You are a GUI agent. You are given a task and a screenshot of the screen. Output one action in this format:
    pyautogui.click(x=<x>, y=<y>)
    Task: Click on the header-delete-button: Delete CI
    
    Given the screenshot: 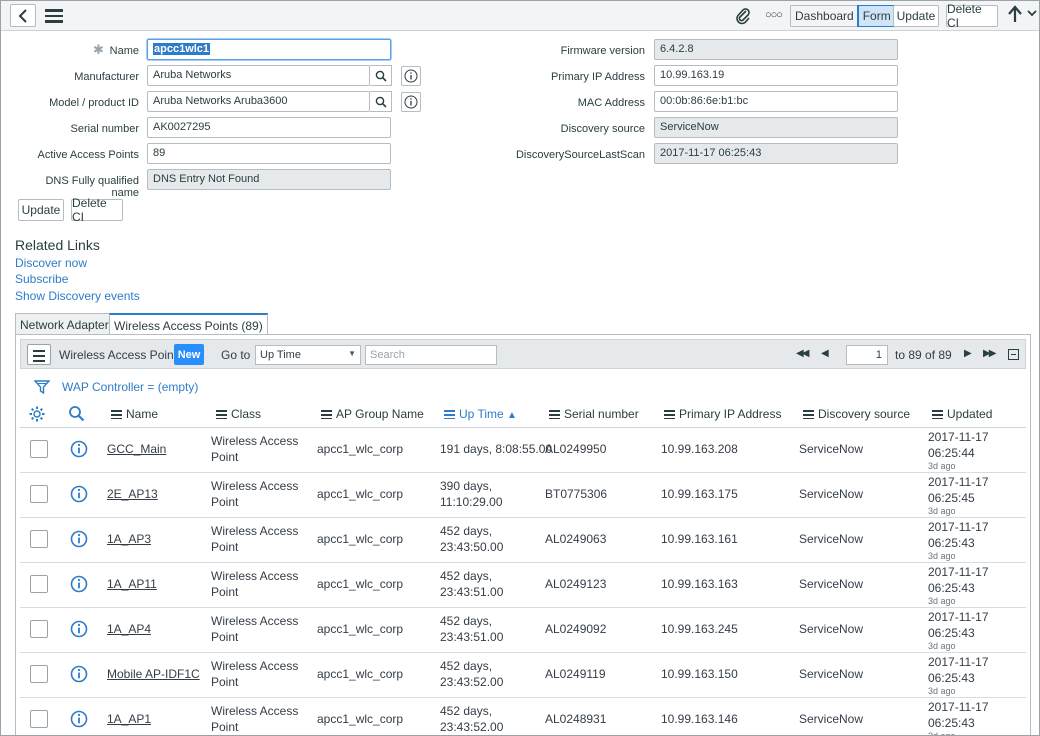 What is the action you would take?
    pyautogui.click(x=972, y=16)
    